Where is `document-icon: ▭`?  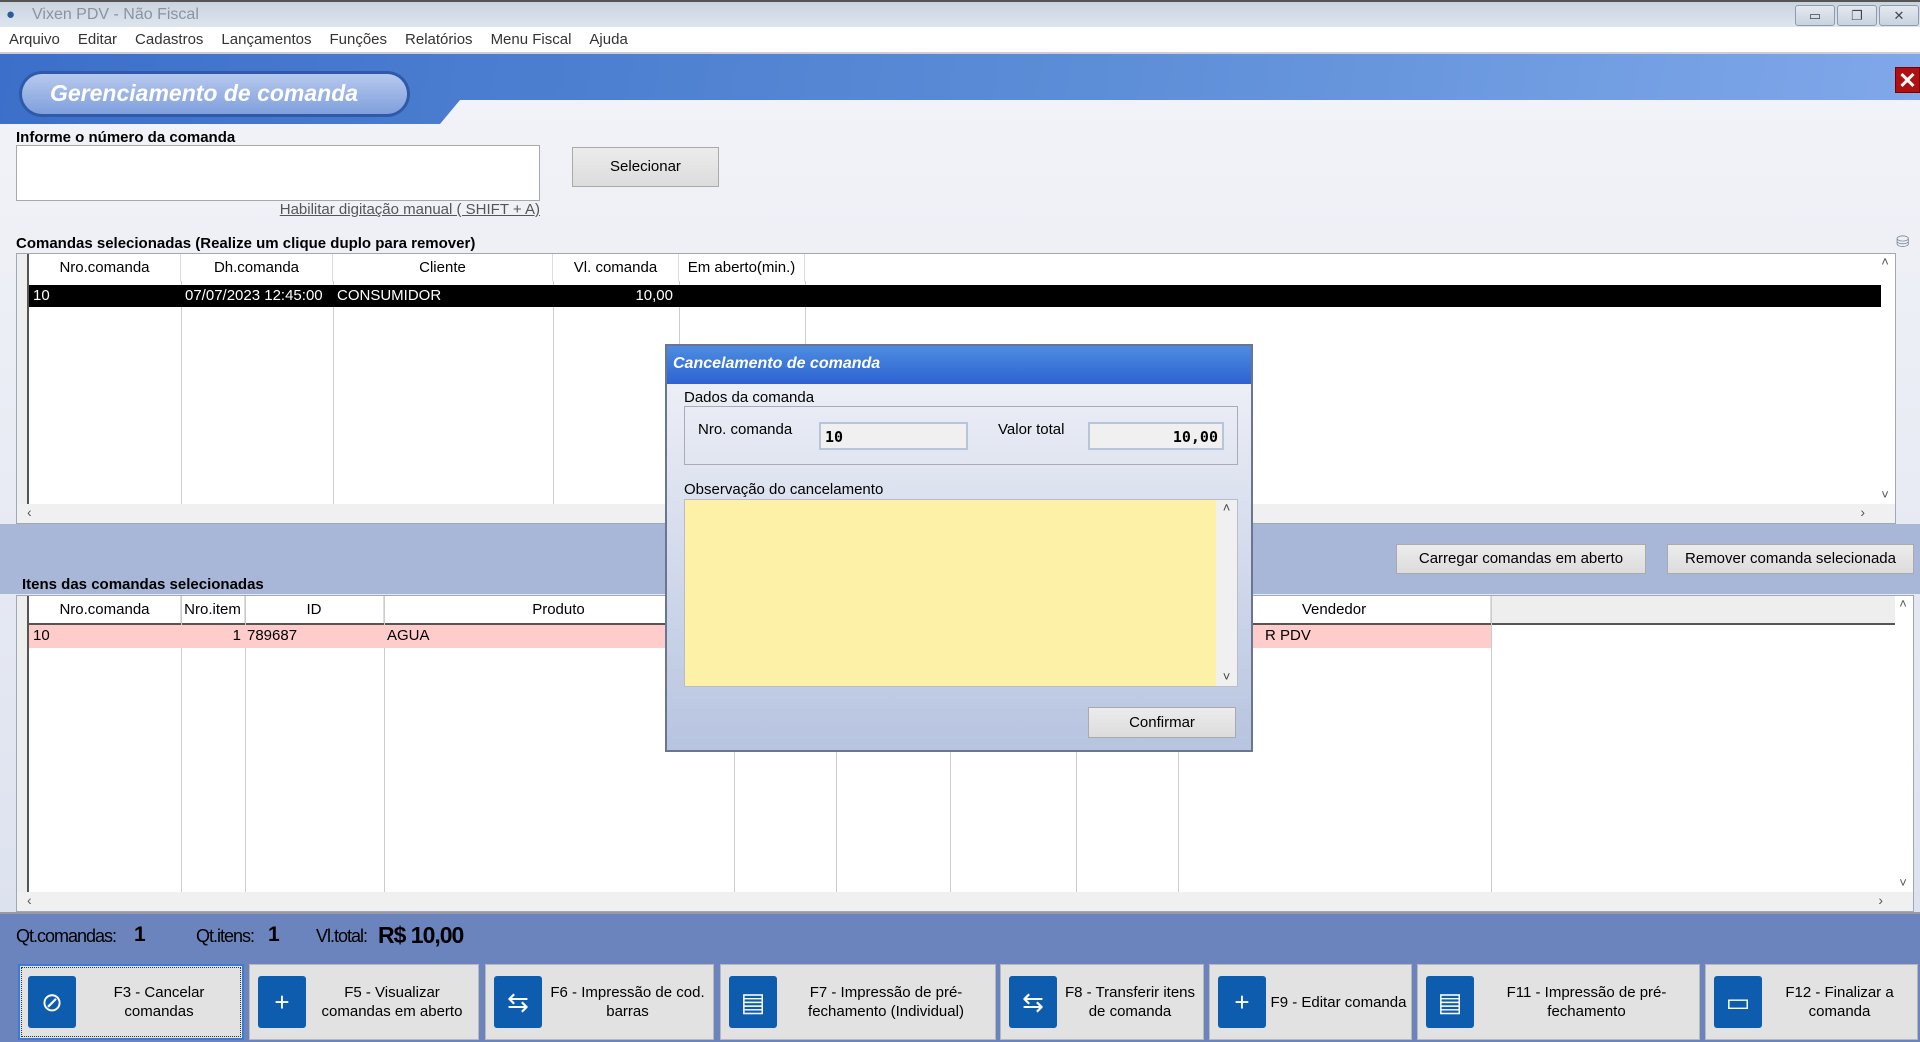 document-icon: ▭ is located at coordinates (1738, 1002).